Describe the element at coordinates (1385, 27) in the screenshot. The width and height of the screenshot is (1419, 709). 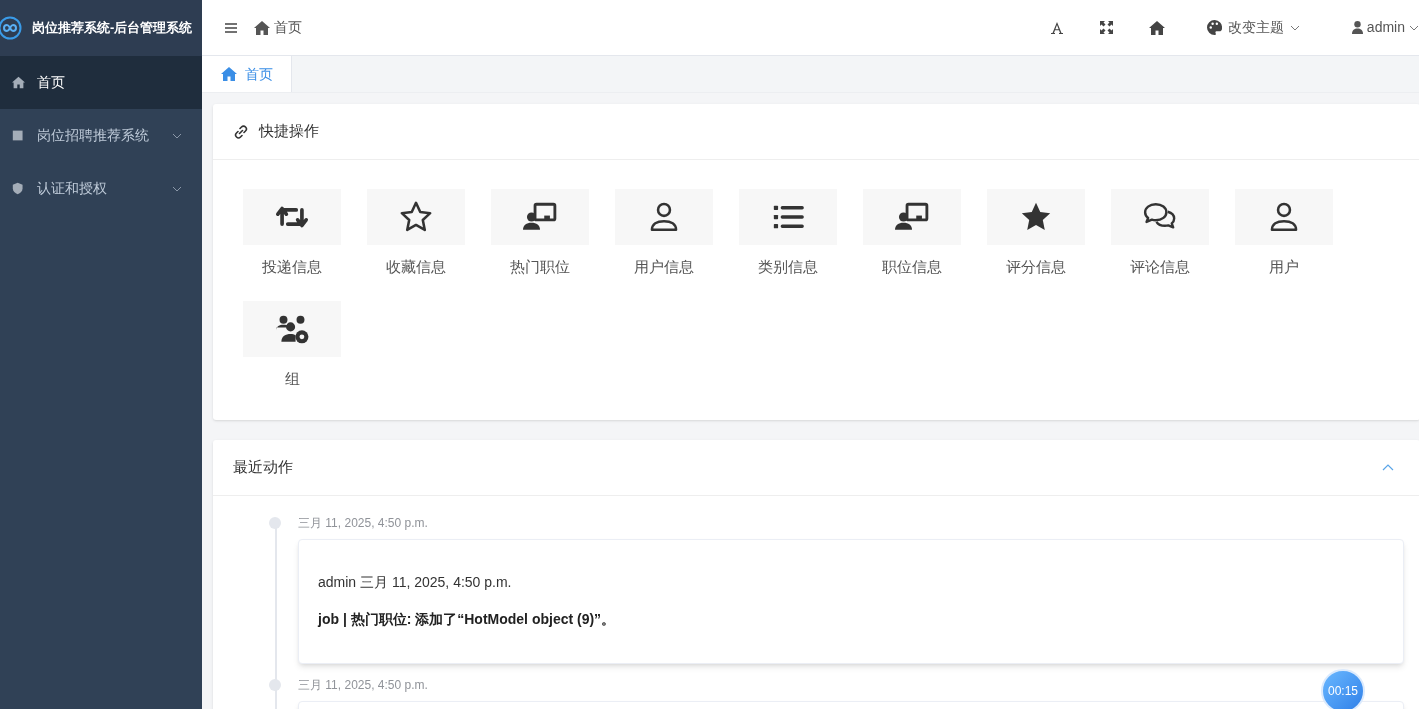
I see `user-menu: admin` at that location.